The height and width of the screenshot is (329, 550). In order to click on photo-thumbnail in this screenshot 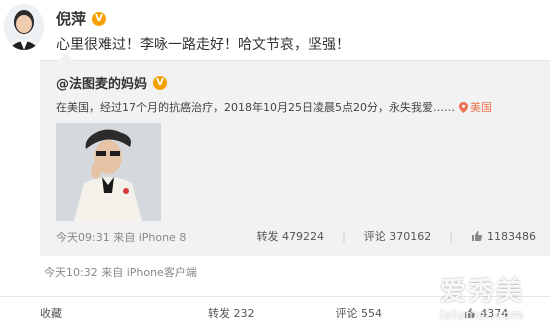, I will do `click(108, 172)`.